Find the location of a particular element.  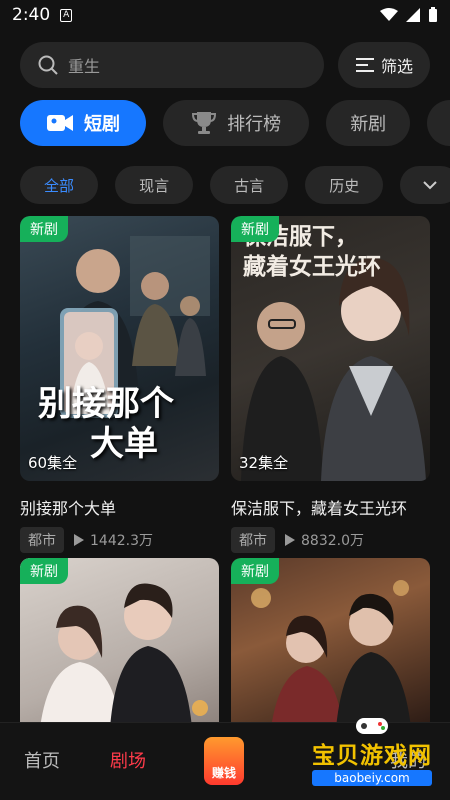

watermark-url: baobeiy.com is located at coordinates (372, 778).